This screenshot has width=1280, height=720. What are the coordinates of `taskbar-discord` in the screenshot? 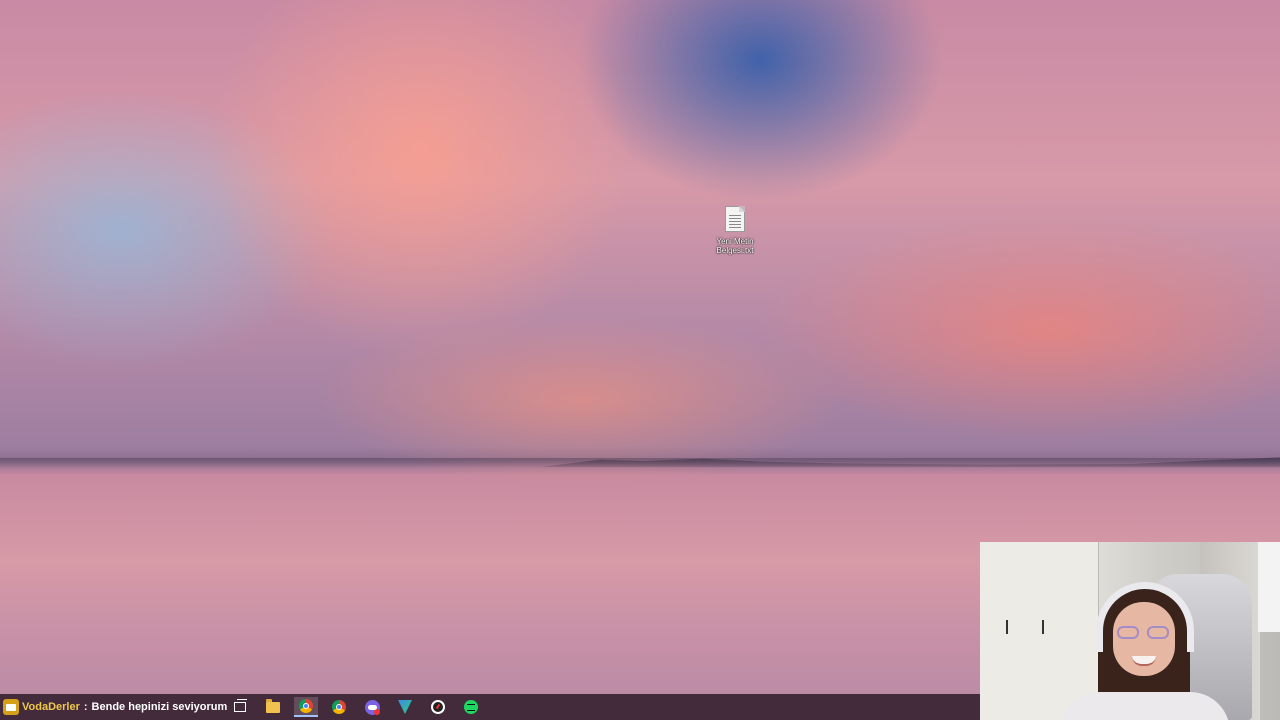 It's located at (372, 707).